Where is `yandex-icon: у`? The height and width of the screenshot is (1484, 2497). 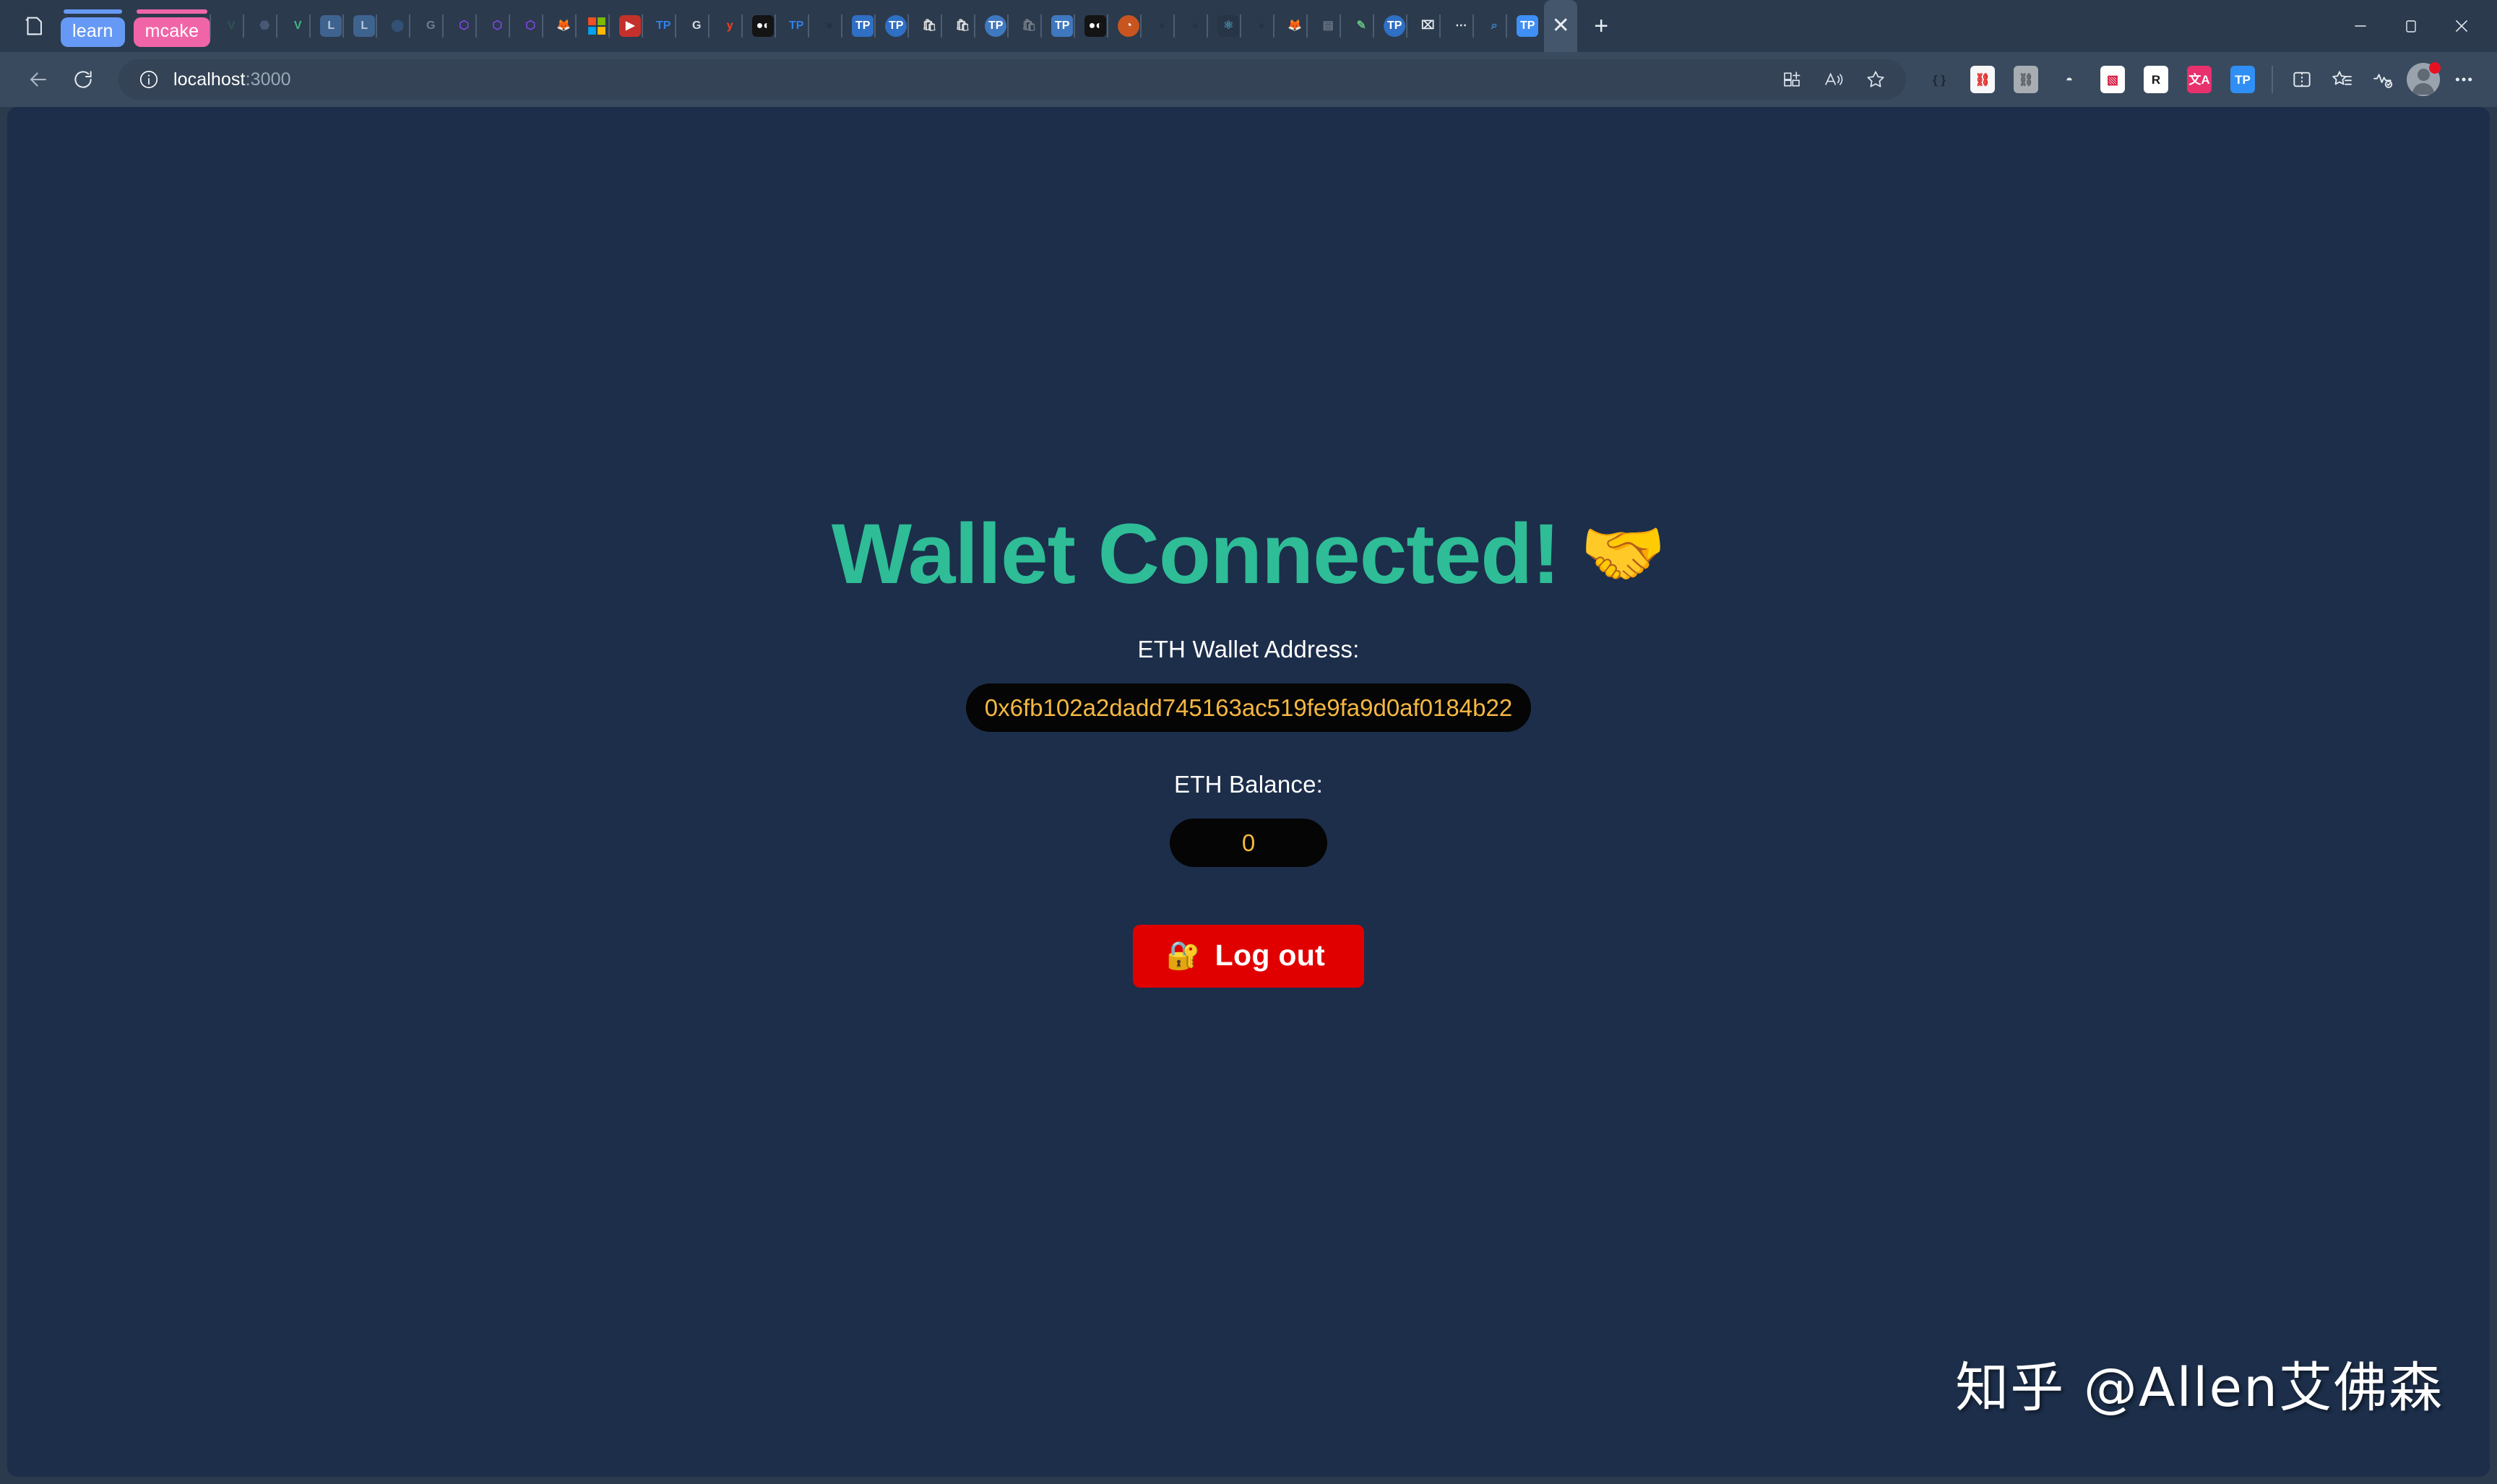
yandex-icon: у is located at coordinates (729, 26).